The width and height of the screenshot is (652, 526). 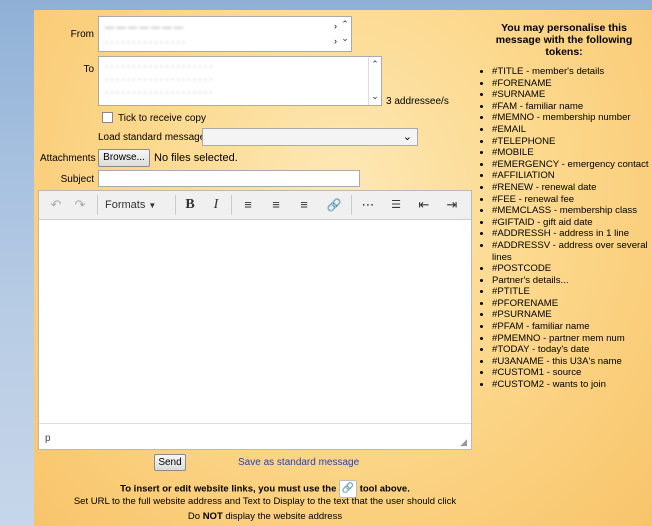 What do you see at coordinates (571, 142) in the screenshot?
I see `token-item: #TELEPHONE` at bounding box center [571, 142].